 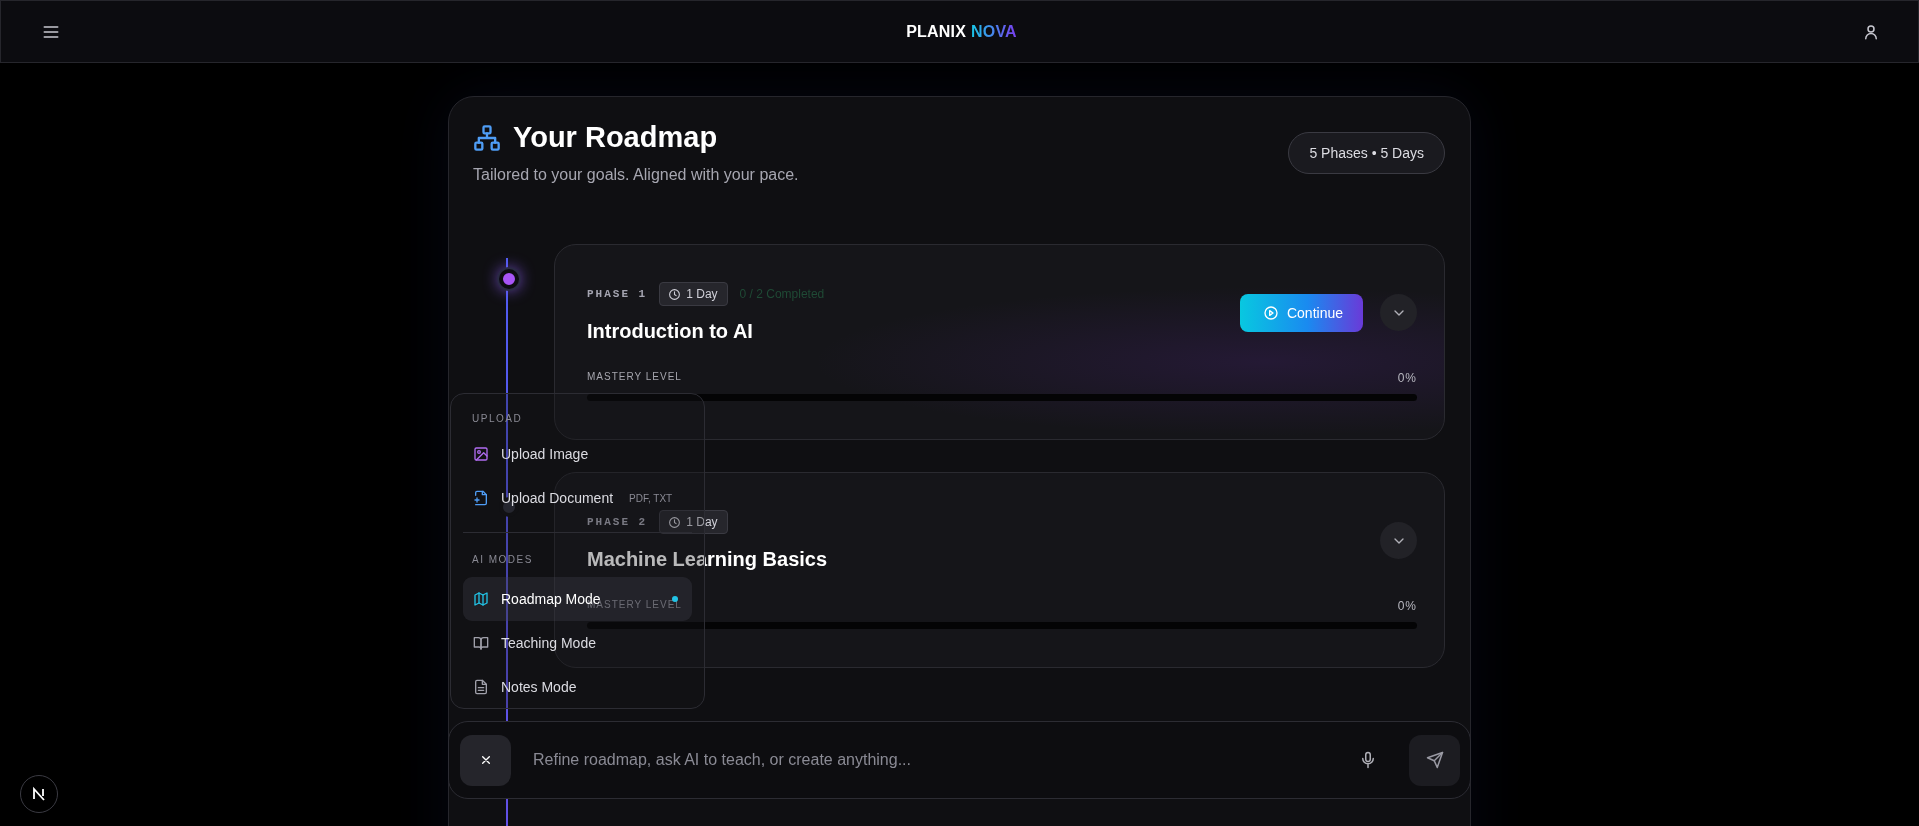 I want to click on play-circle-icon, so click(x=1270, y=312).